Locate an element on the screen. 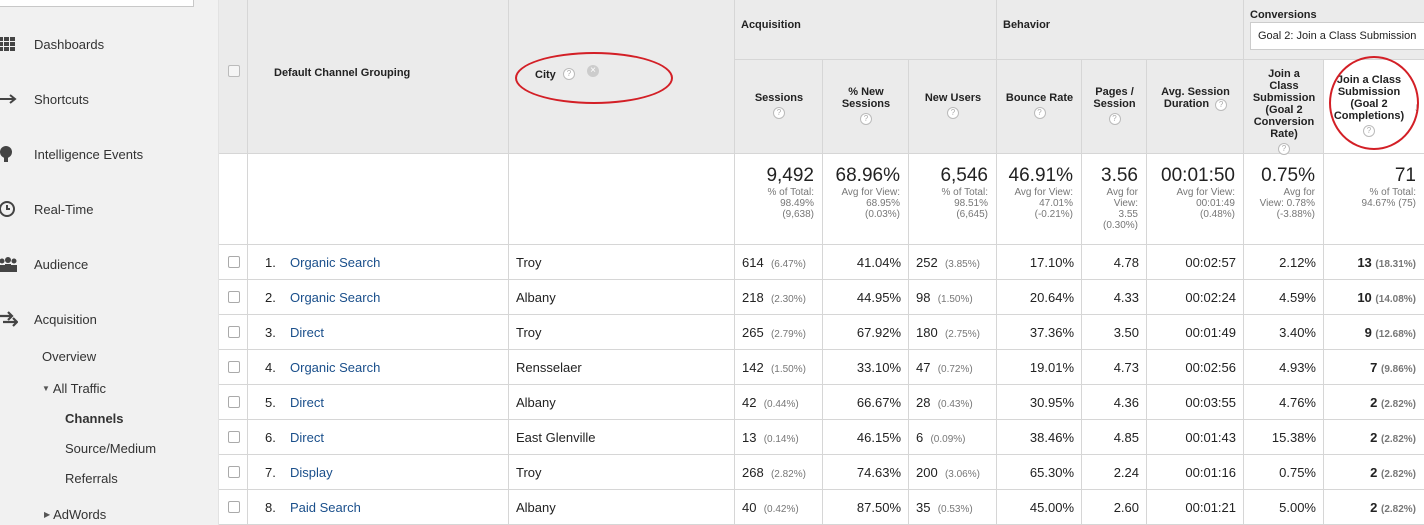 Image resolution: width=1424 pixels, height=525 pixels. column-header-5: Pages / Session? is located at coordinates (1114, 107).